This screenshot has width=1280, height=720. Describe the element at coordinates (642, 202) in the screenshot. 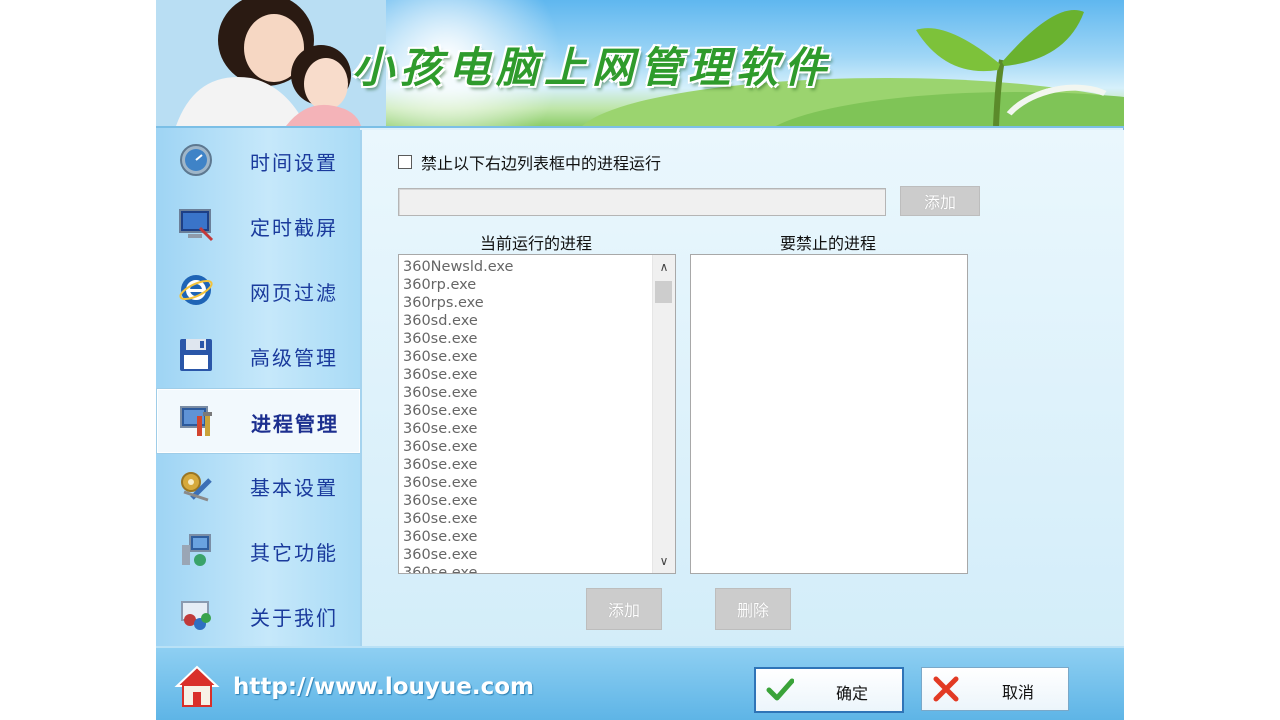

I see `process-name-input` at that location.